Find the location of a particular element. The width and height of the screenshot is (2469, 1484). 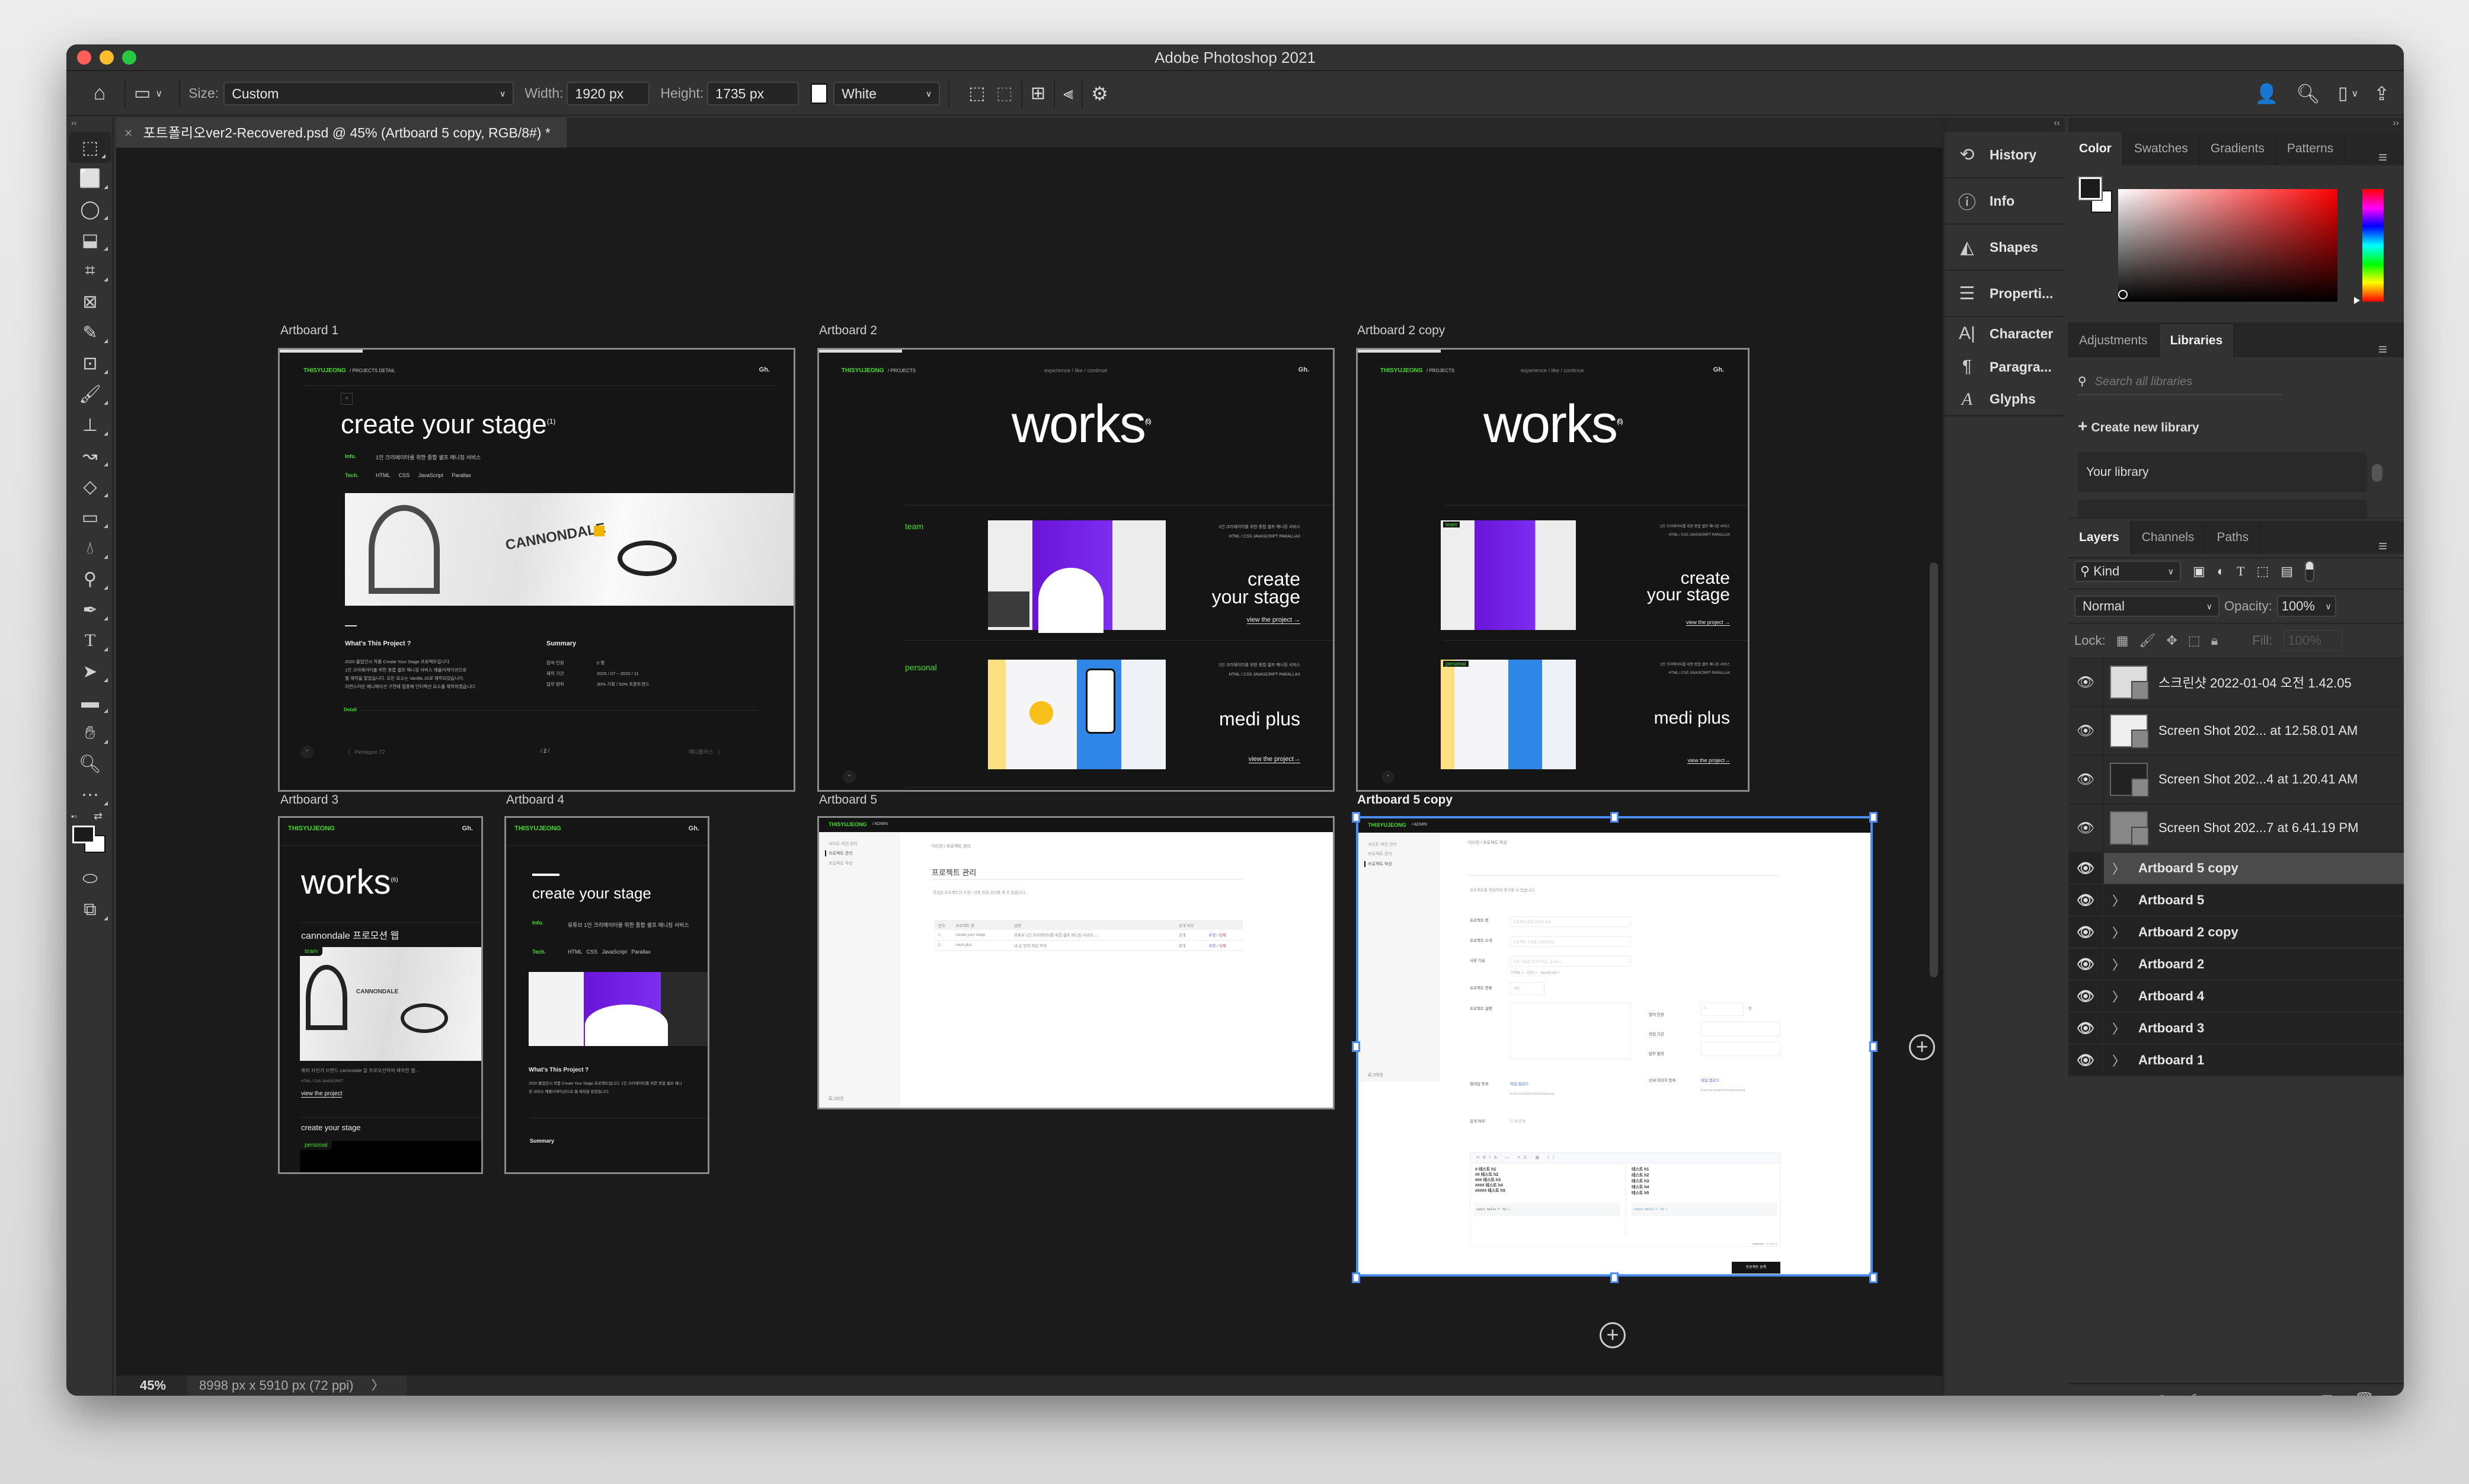

filter-smart-object-icon: ▤ is located at coordinates (2287, 571).